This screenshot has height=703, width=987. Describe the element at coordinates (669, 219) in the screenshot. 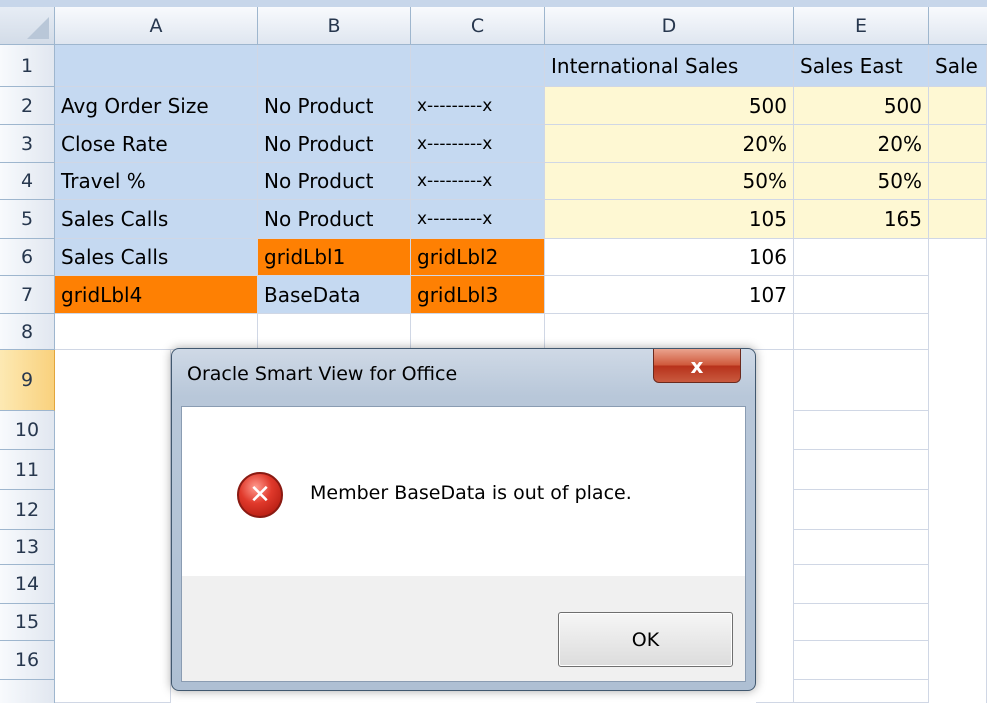

I see `cell-d5: 105` at that location.